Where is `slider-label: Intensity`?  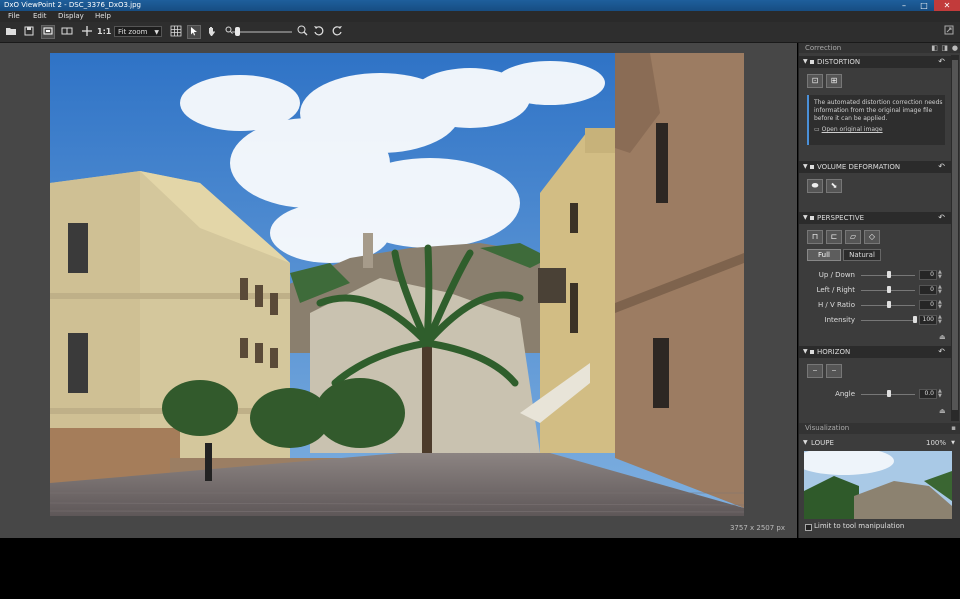 slider-label: Intensity is located at coordinates (839, 320).